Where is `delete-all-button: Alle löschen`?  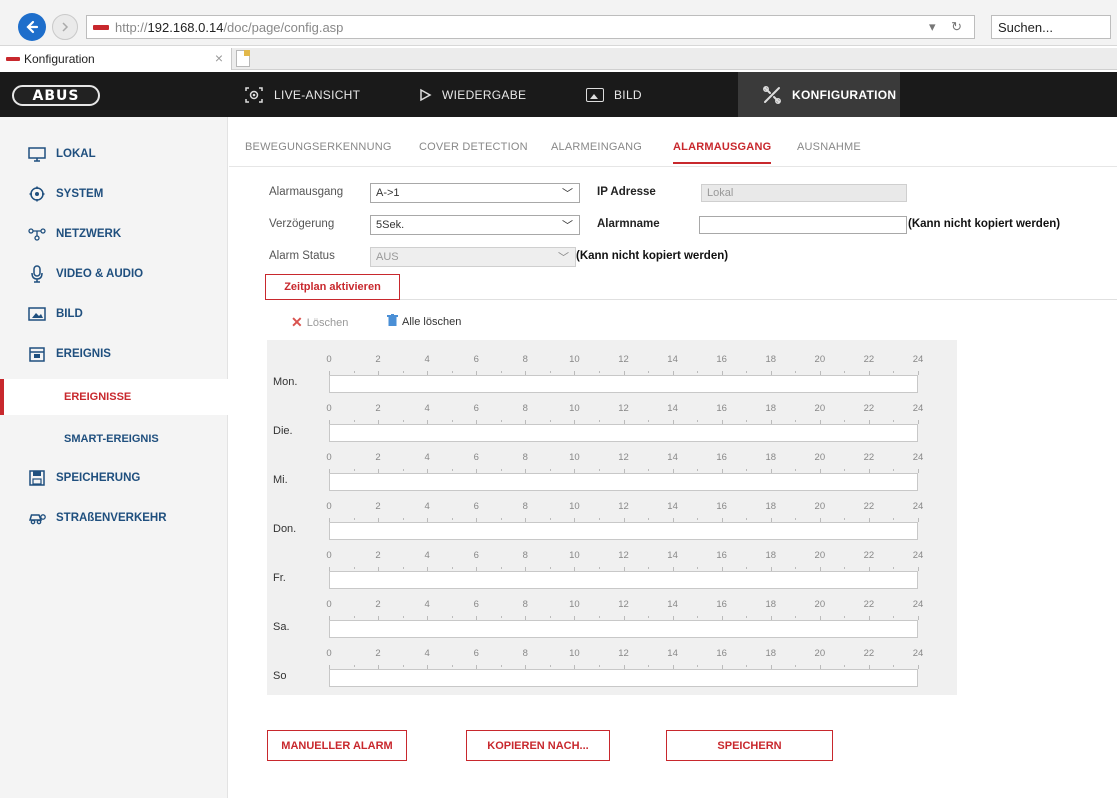
delete-all-button: Alle löschen is located at coordinates (424, 322).